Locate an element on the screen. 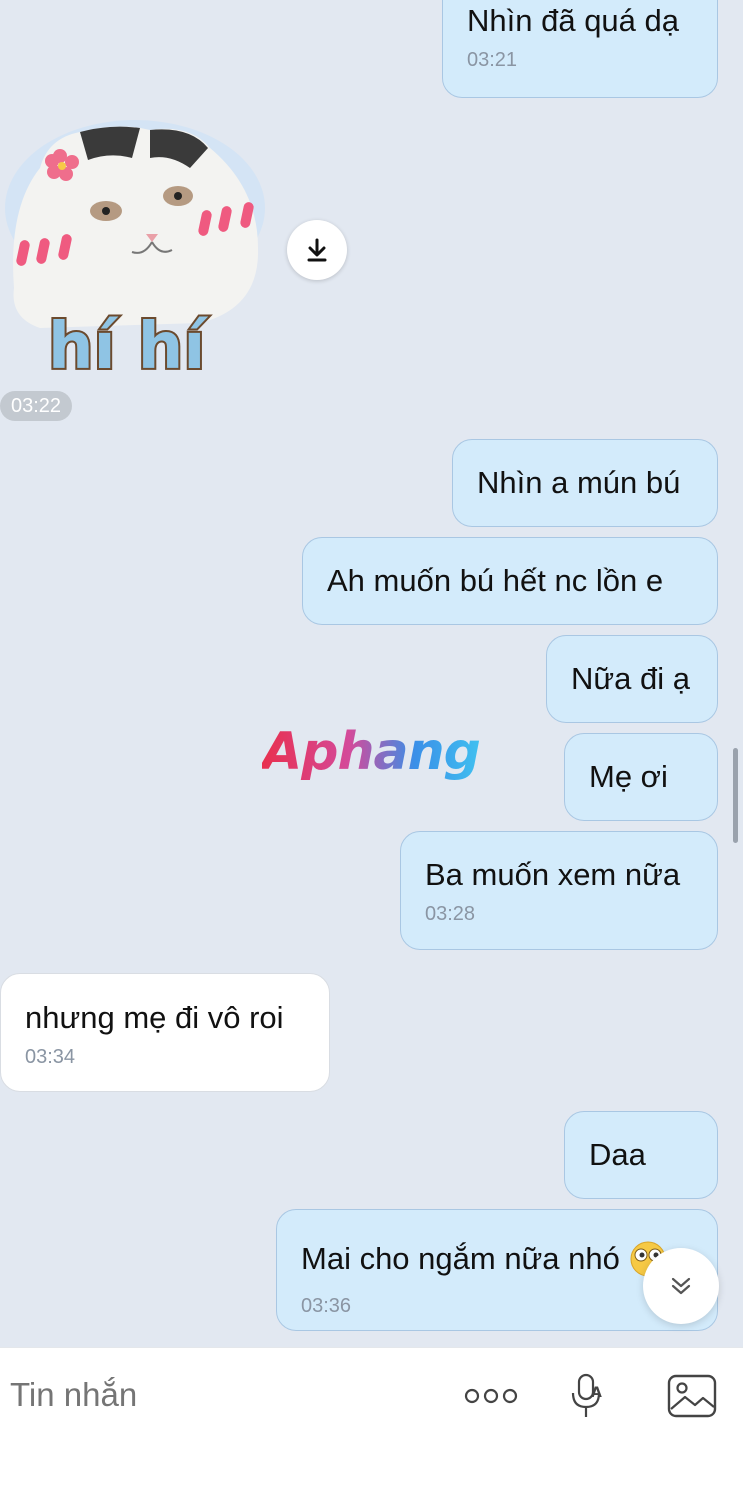 The image size is (743, 1511). message-bubble-incoming: nhưng mẹ đi vô roi 03:34 is located at coordinates (165, 1032).